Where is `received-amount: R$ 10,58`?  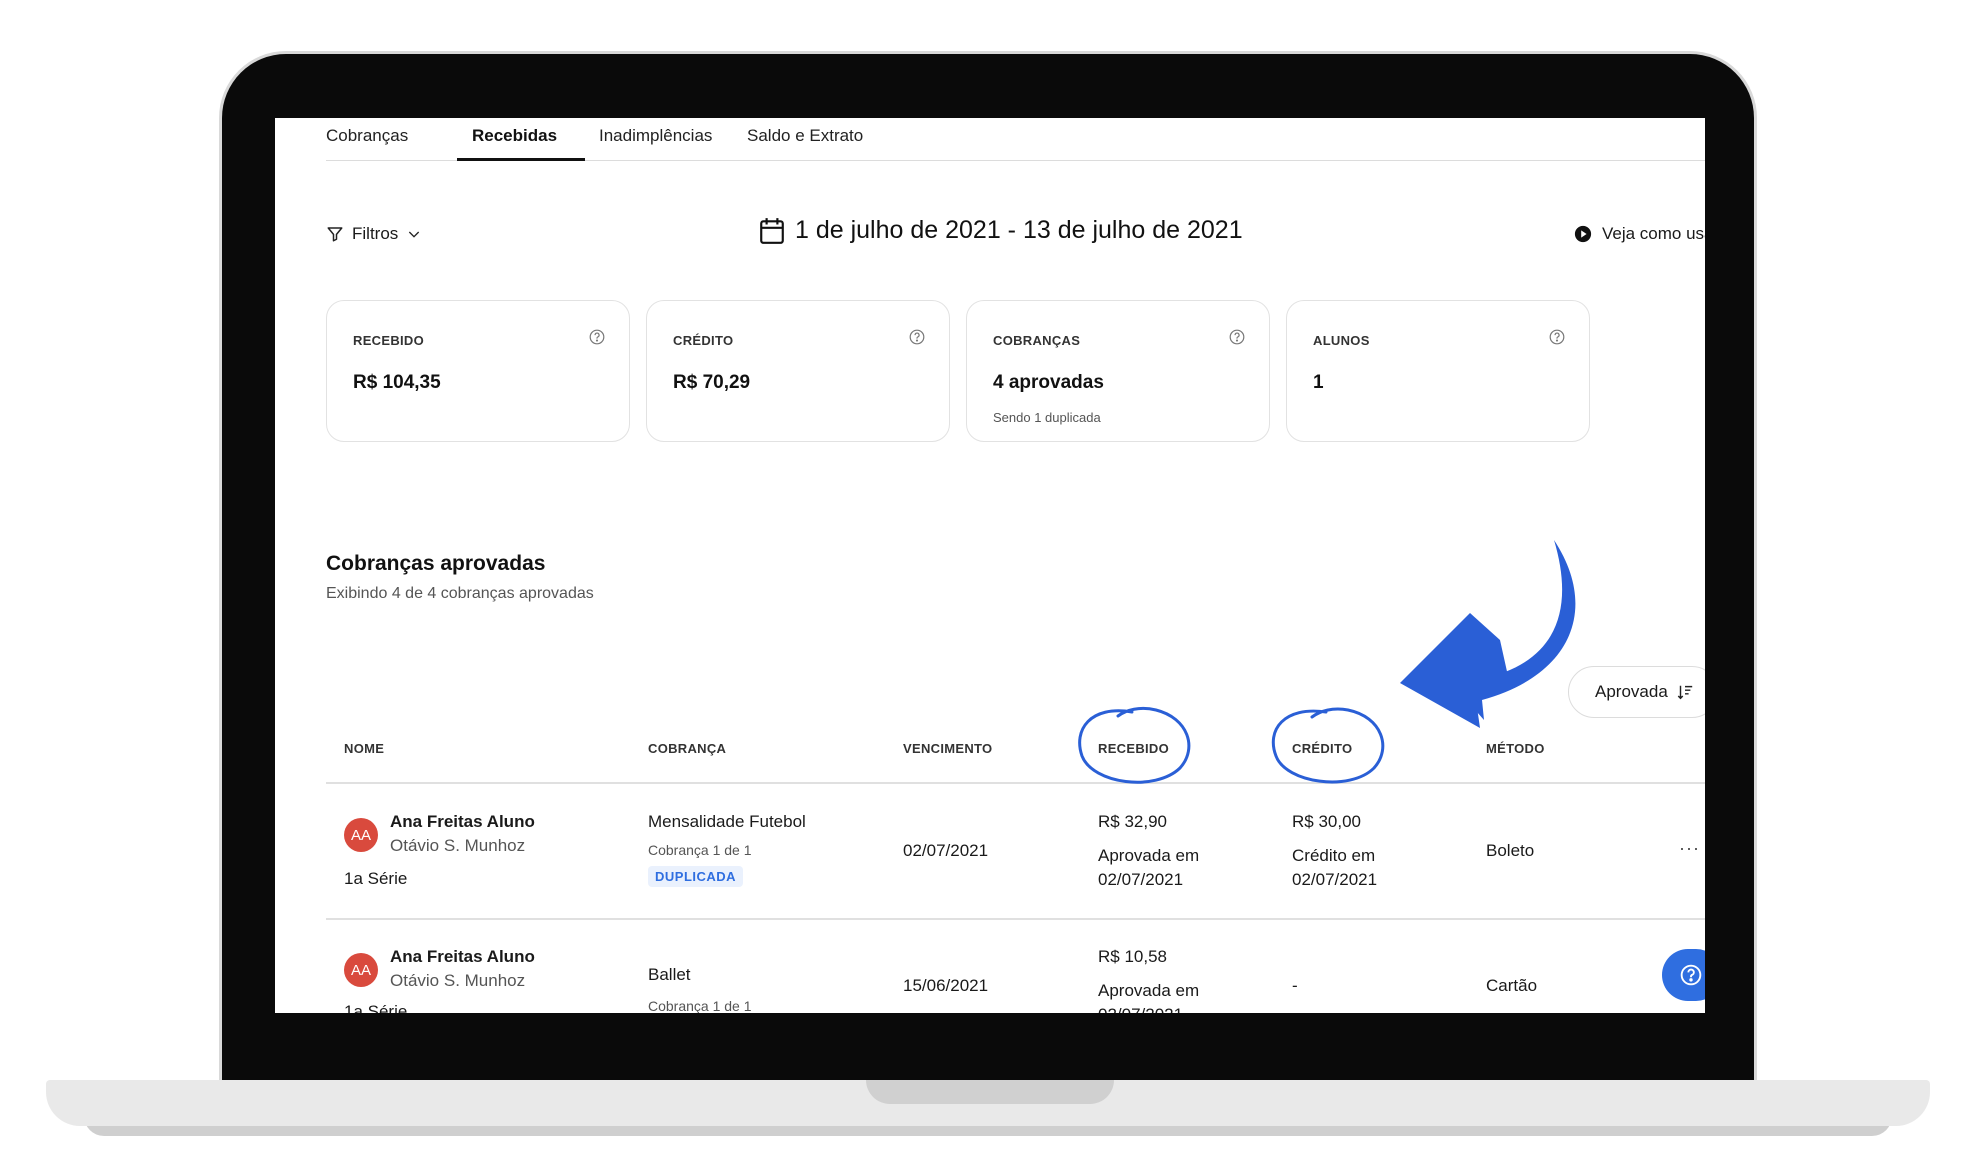
received-amount: R$ 10,58 is located at coordinates (1132, 956).